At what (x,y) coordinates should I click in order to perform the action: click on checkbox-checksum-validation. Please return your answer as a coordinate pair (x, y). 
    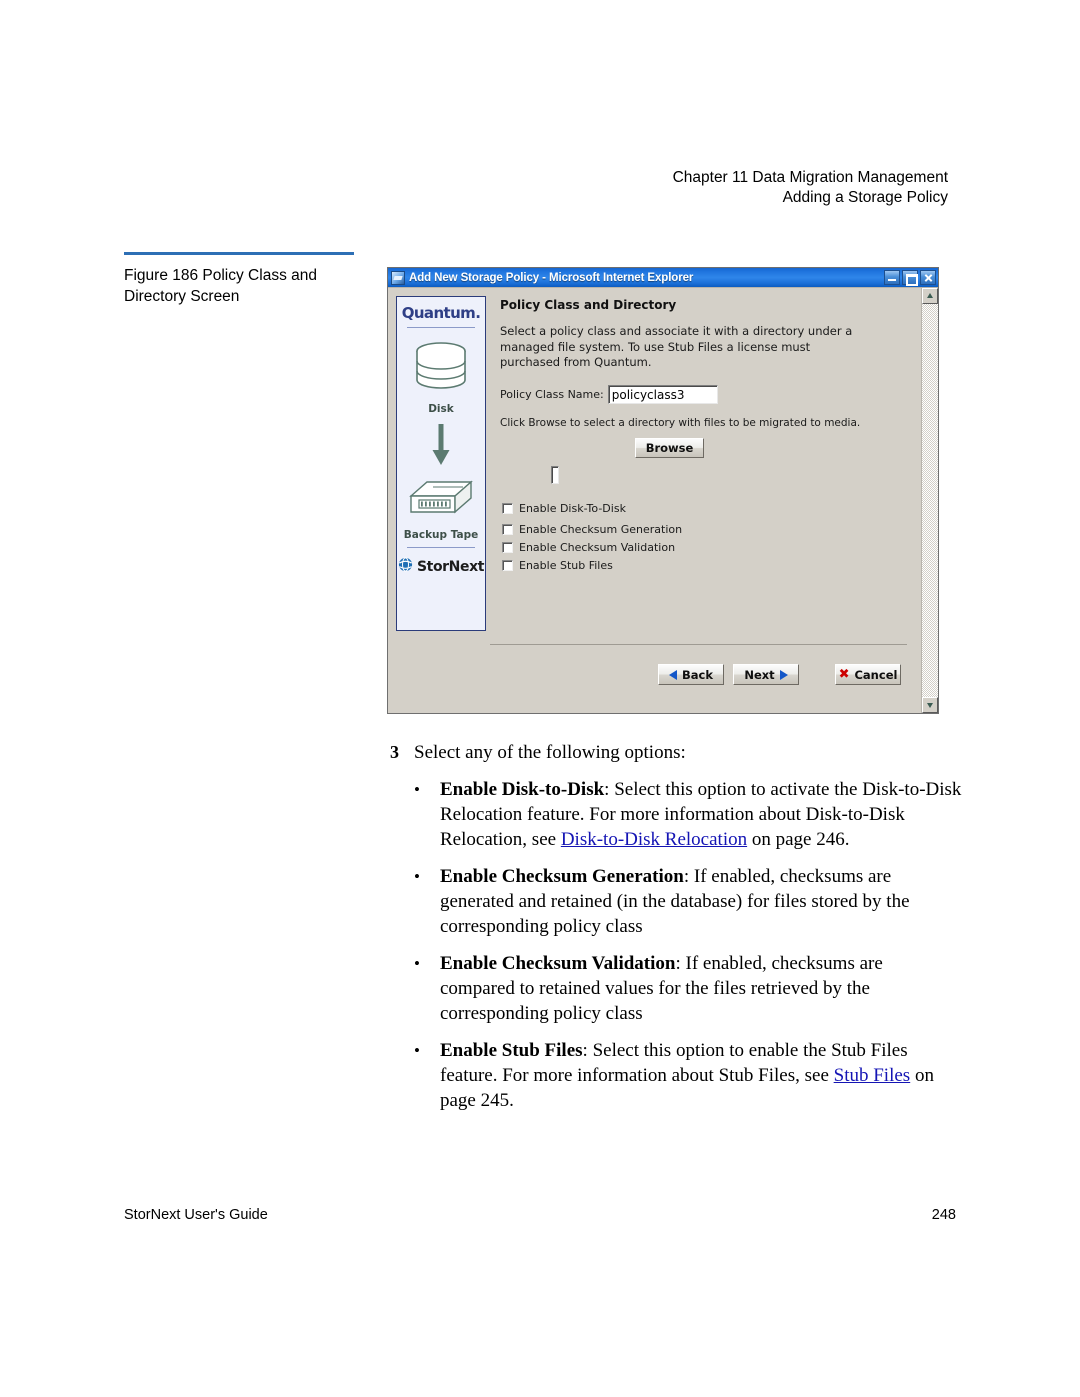
    Looking at the image, I should click on (507, 547).